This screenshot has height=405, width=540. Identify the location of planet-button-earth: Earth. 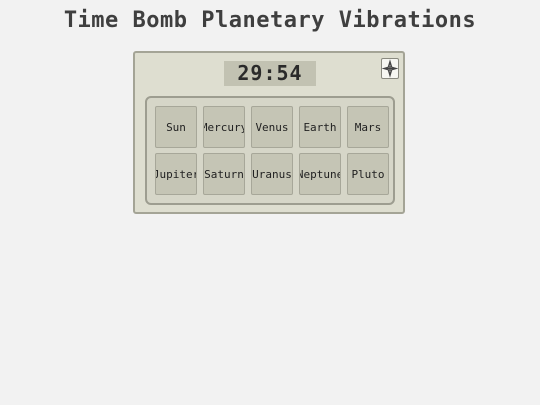
(320, 127).